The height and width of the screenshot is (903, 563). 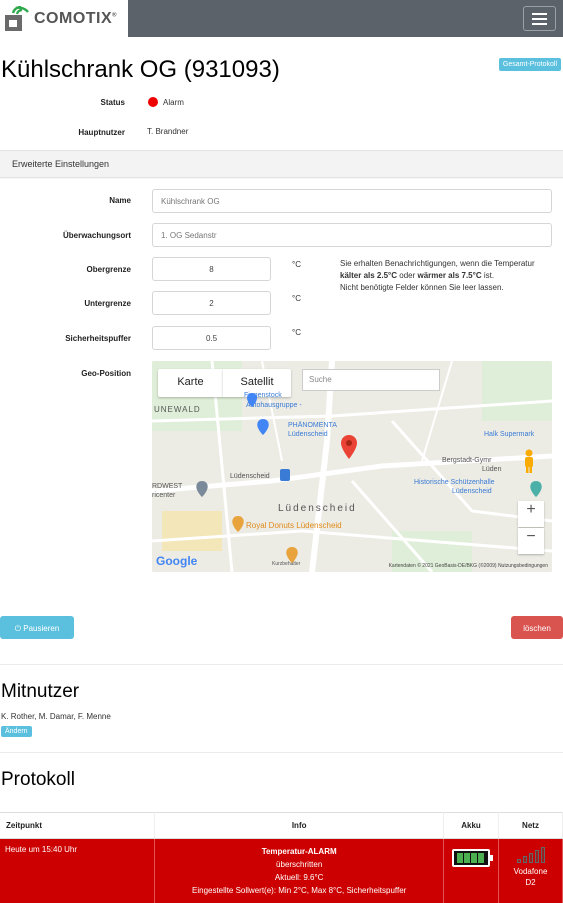 What do you see at coordinates (531, 541) in the screenshot?
I see `zoom-out-button: −` at bounding box center [531, 541].